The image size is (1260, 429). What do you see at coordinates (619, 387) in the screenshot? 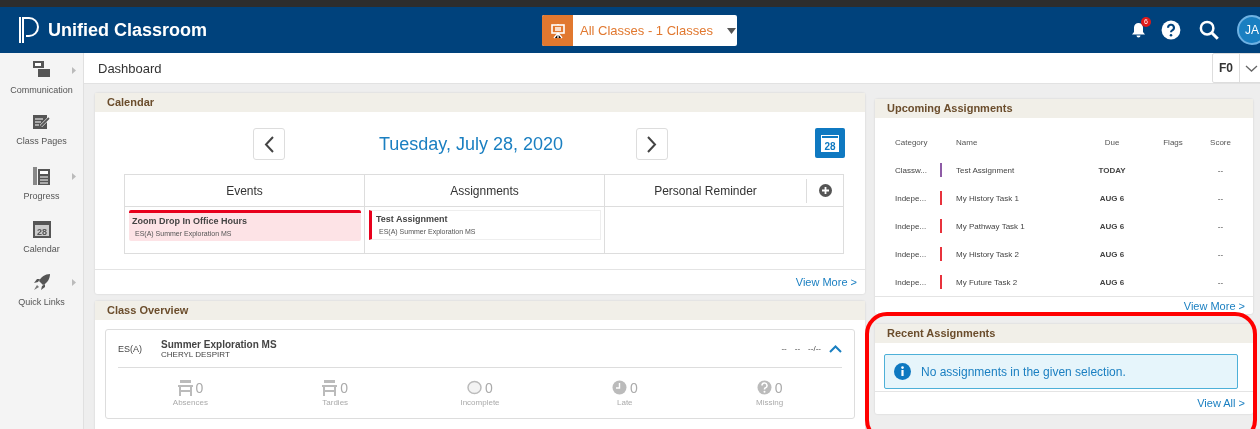
I see `clock-icon` at bounding box center [619, 387].